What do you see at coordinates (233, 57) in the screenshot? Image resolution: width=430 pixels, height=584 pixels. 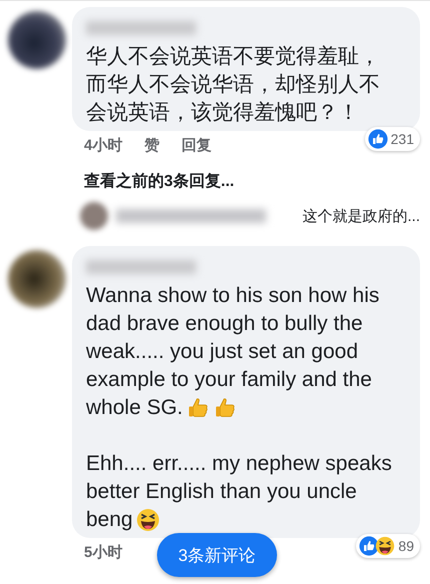 I see `comment-text: 华人不会说英语不要觉得羞耻，` at bounding box center [233, 57].